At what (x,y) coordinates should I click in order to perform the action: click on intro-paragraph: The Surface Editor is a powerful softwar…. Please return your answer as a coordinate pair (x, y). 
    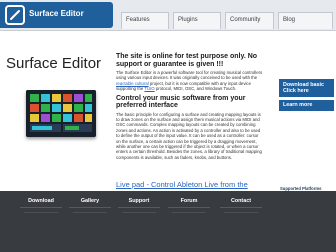
    Looking at the image, I should click on (190, 81).